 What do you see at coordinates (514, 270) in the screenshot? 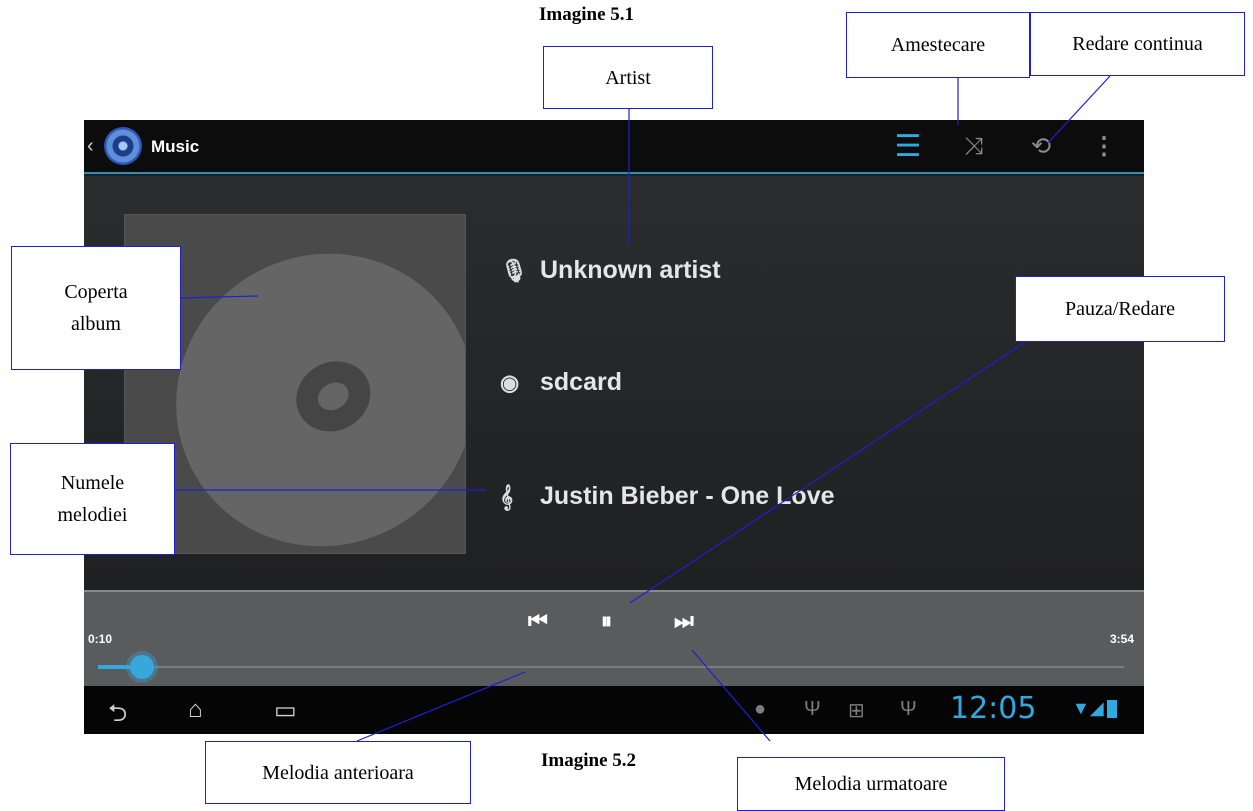
I see `microphone-icon: 🎙` at bounding box center [514, 270].